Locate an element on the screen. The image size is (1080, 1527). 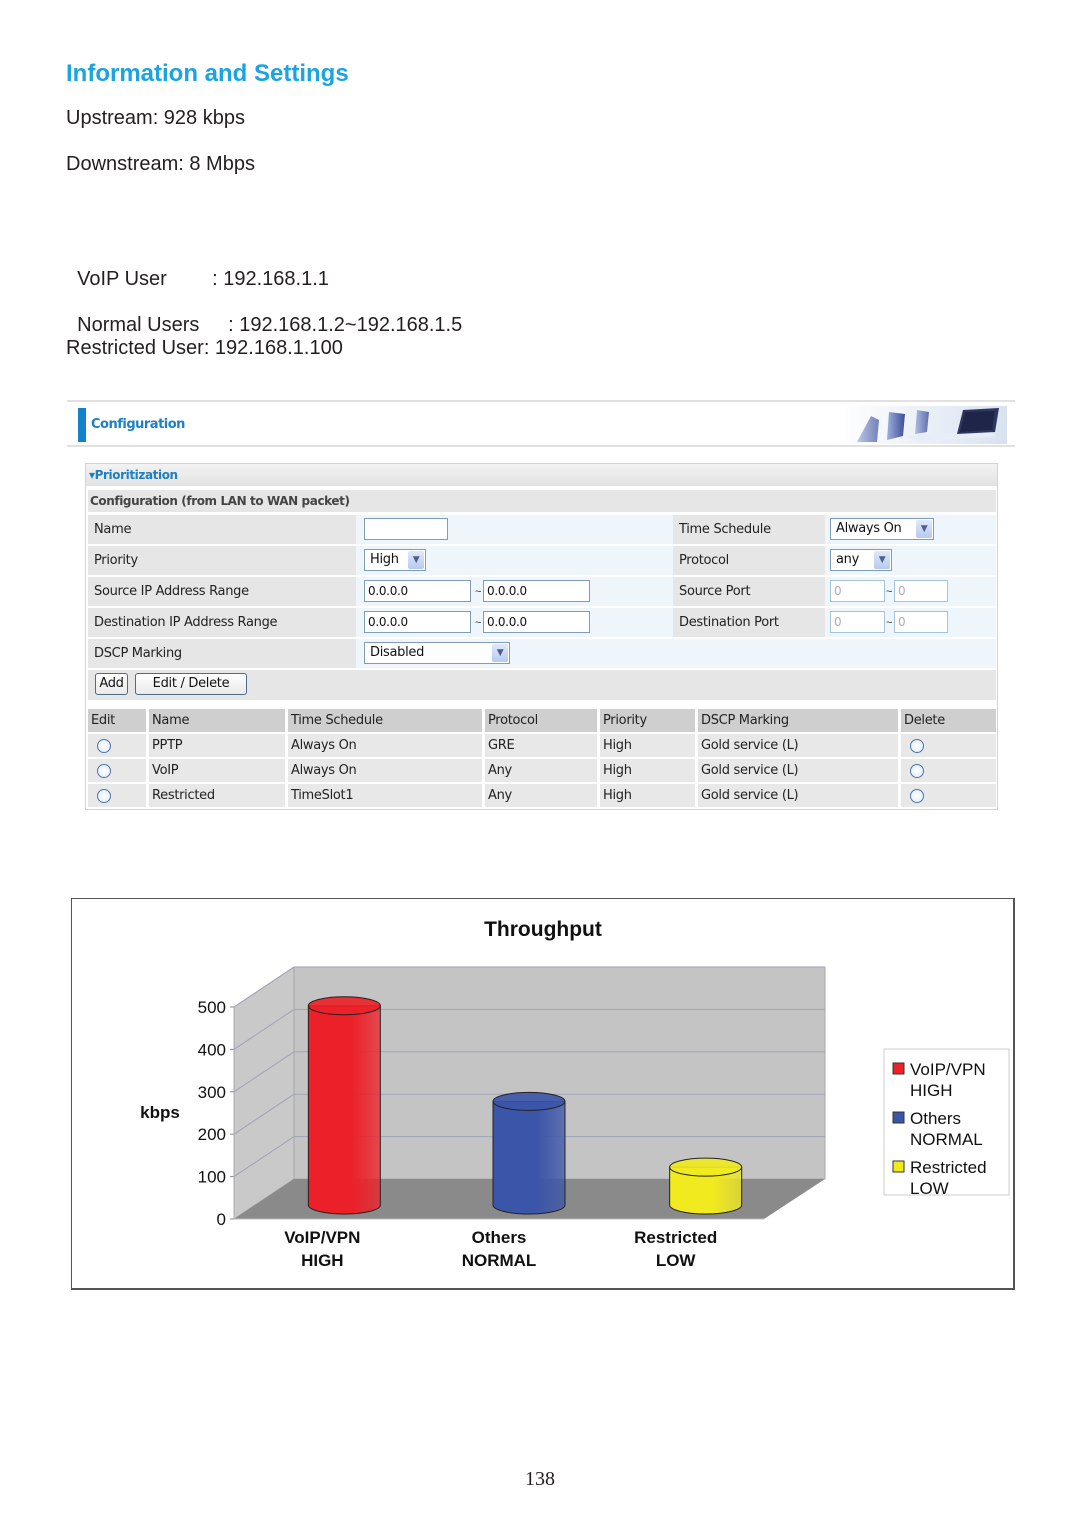
table-row: PPTP Always On GRE High Gold service (L) is located at coordinates (542, 745).